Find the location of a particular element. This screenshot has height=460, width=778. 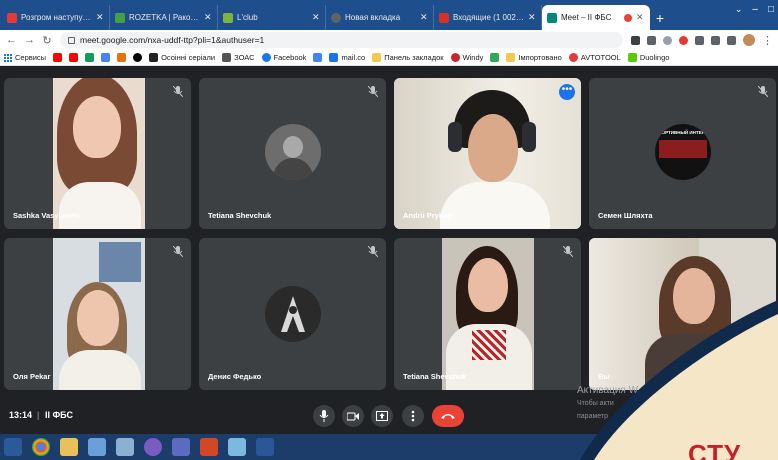

share-icon is located at coordinates (651, 40).